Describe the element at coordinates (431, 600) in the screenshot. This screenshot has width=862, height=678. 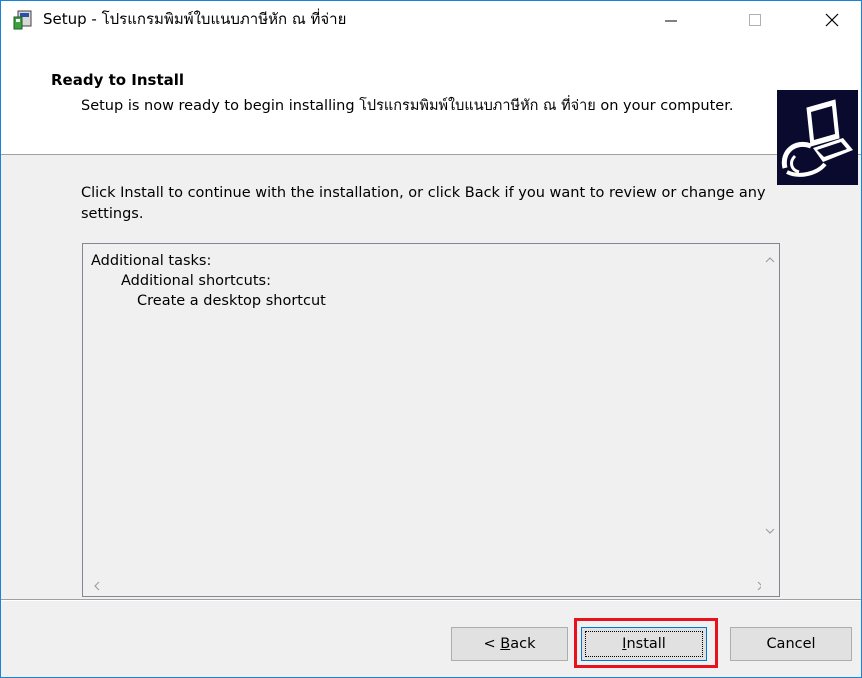
I see `button-area-divider` at that location.